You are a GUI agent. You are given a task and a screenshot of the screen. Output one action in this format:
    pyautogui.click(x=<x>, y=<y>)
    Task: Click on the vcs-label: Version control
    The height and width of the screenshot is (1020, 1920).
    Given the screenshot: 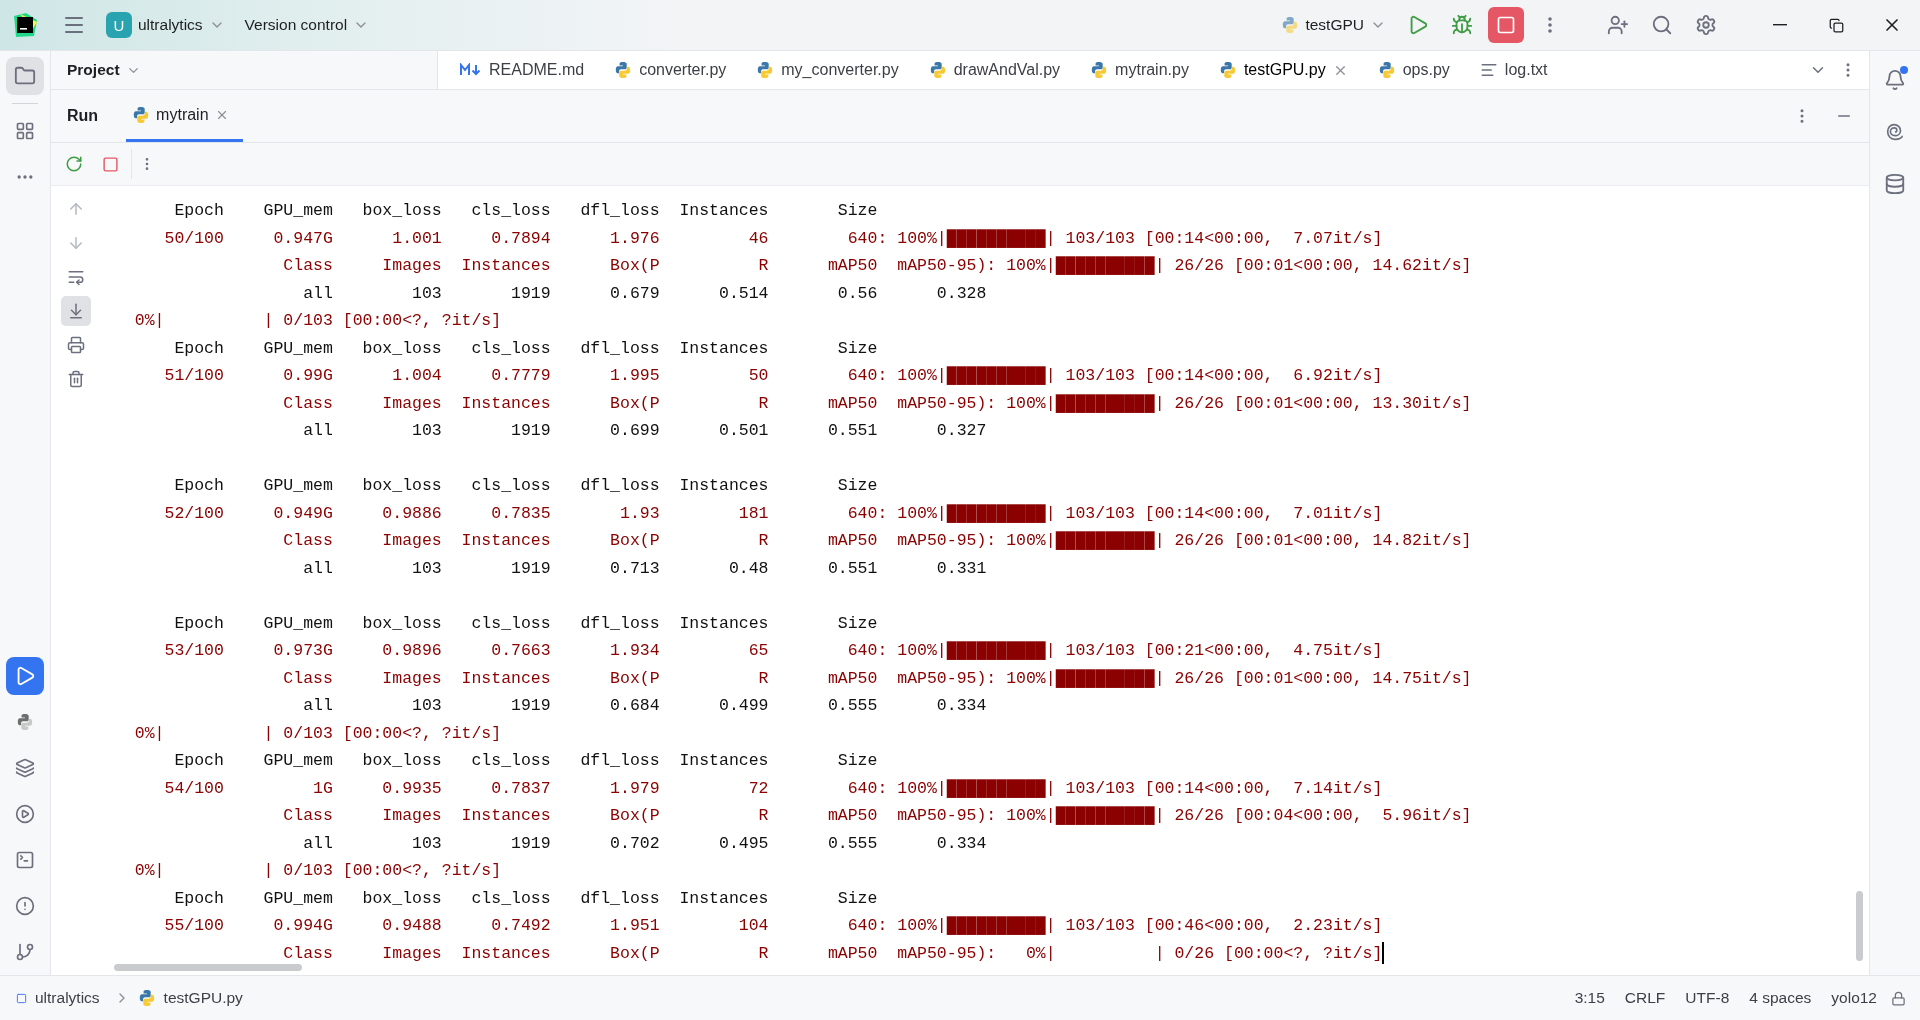 What is the action you would take?
    pyautogui.click(x=296, y=25)
    